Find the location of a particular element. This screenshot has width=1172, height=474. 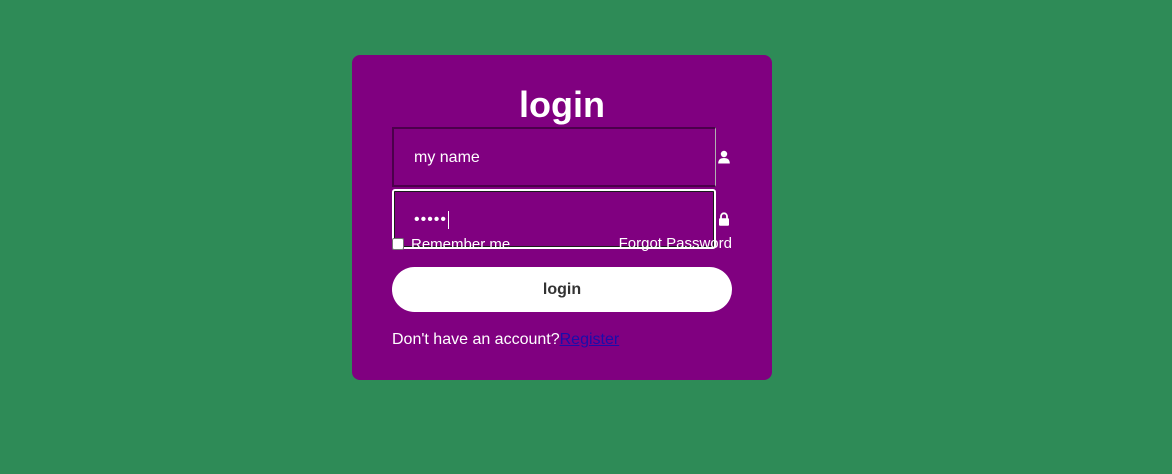

remember-me: Remember me is located at coordinates (451, 244).